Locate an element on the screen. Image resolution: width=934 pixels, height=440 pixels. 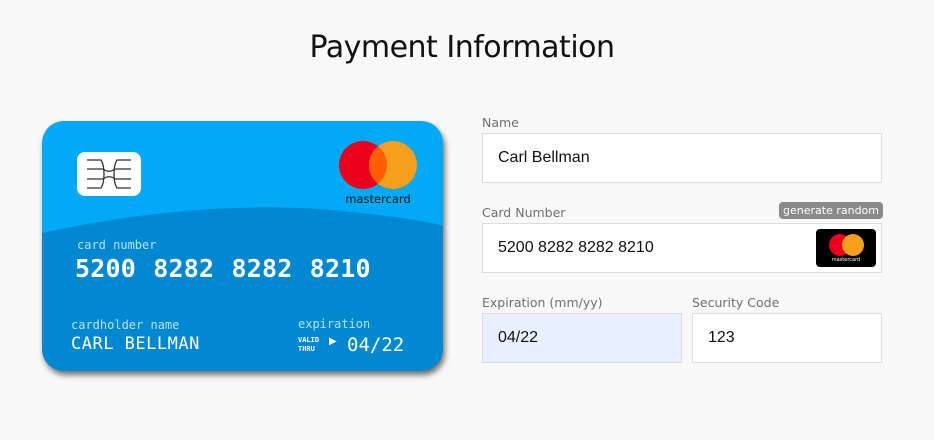
cardholder-label: cardholder name is located at coordinates (125, 325).